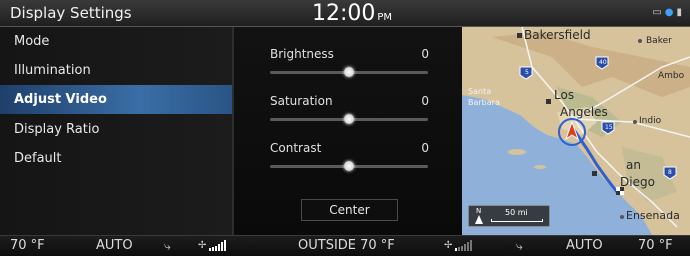  What do you see at coordinates (653, 215) in the screenshot?
I see `map-label-ensenada: Ensenada` at bounding box center [653, 215].